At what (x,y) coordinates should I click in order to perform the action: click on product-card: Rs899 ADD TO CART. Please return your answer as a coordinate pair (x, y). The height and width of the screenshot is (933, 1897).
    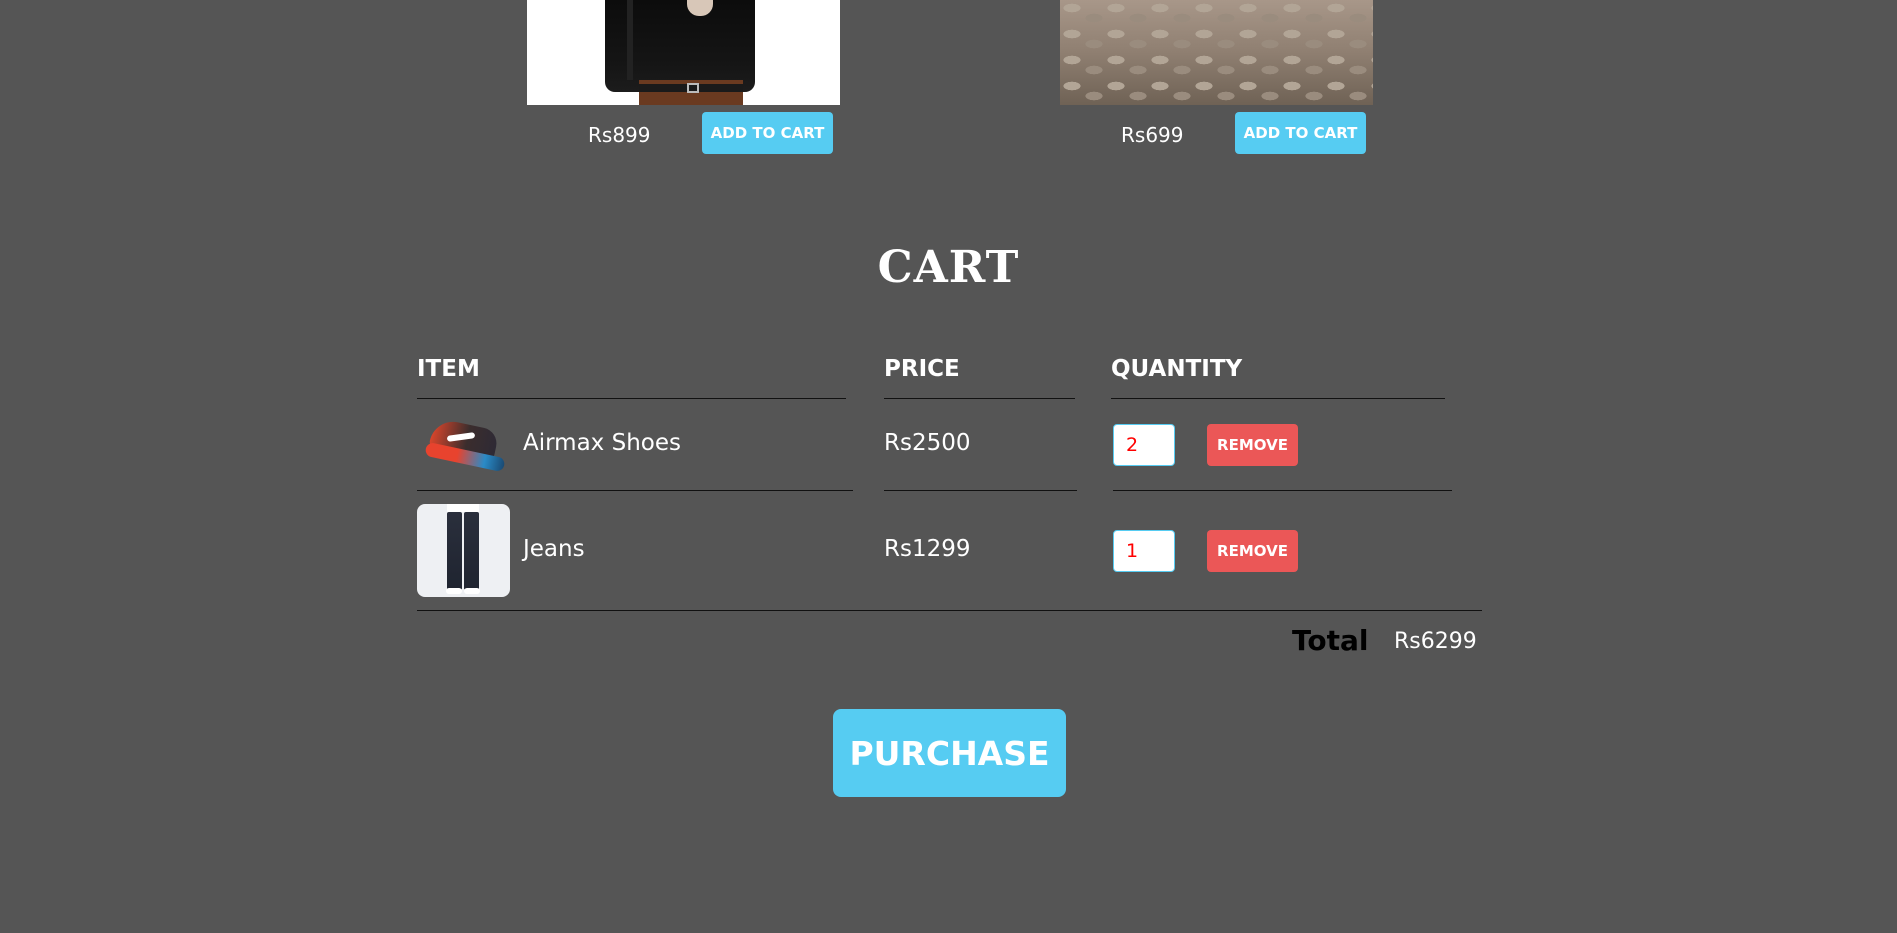
    Looking at the image, I should click on (683, 77).